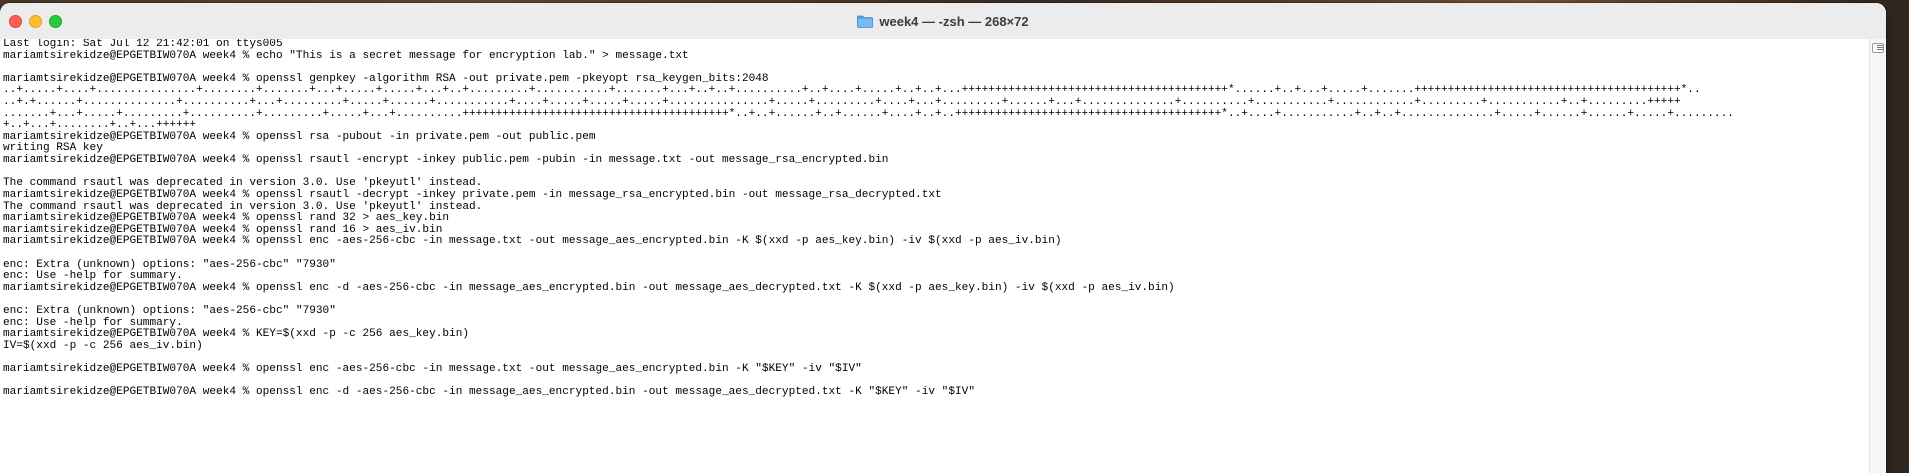 Image resolution: width=1909 pixels, height=473 pixels. I want to click on terminal-line: IV=$(xxd -p -c 256 aes_iv.bin), so click(103, 345).